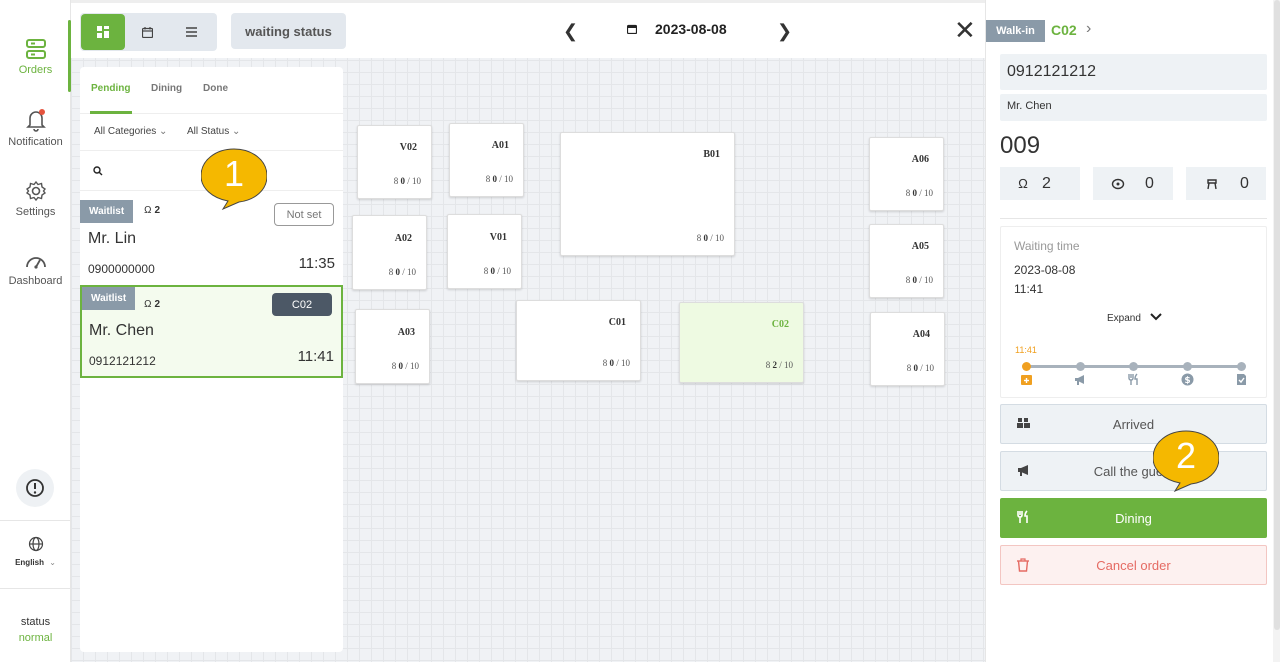  I want to click on globe-icon, so click(35, 544).